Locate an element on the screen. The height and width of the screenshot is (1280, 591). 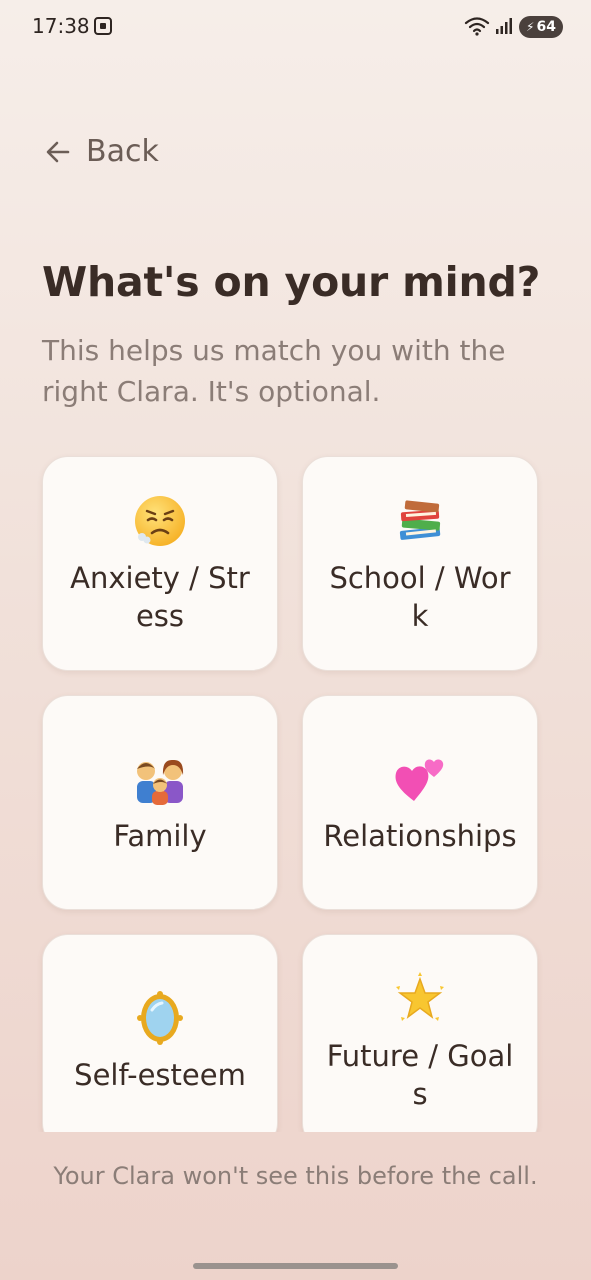
anxious-face-icon is located at coordinates (160, 520).